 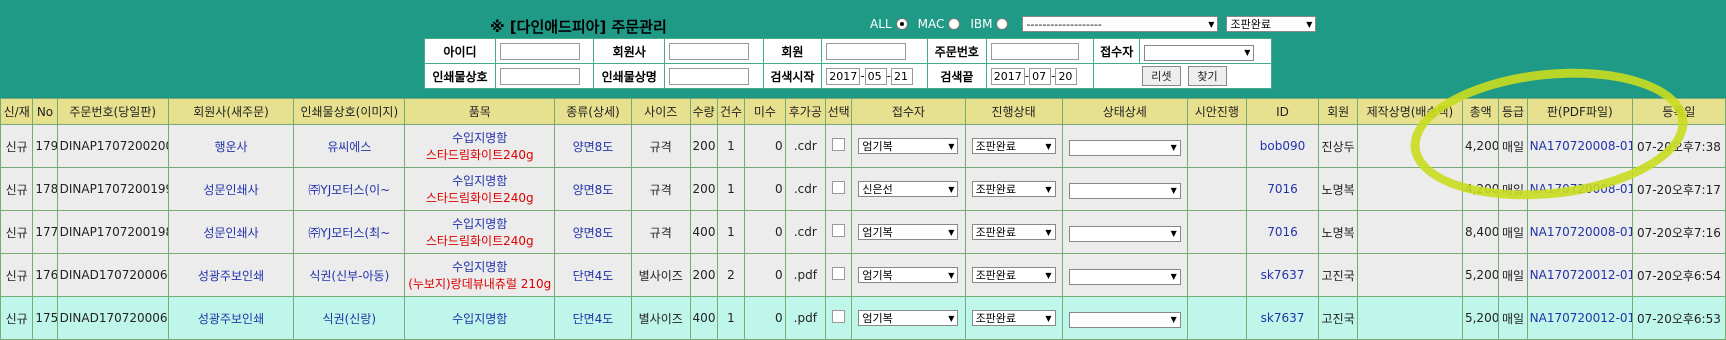 What do you see at coordinates (901, 76) in the screenshot?
I see `start-day-input: 21` at bounding box center [901, 76].